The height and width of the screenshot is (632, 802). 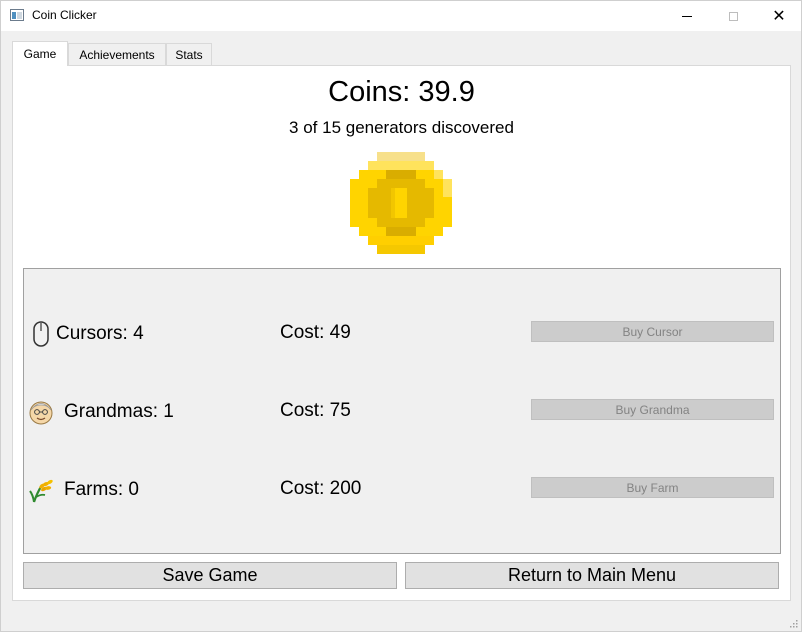 What do you see at coordinates (40, 53) in the screenshot?
I see `tab-game: Game` at bounding box center [40, 53].